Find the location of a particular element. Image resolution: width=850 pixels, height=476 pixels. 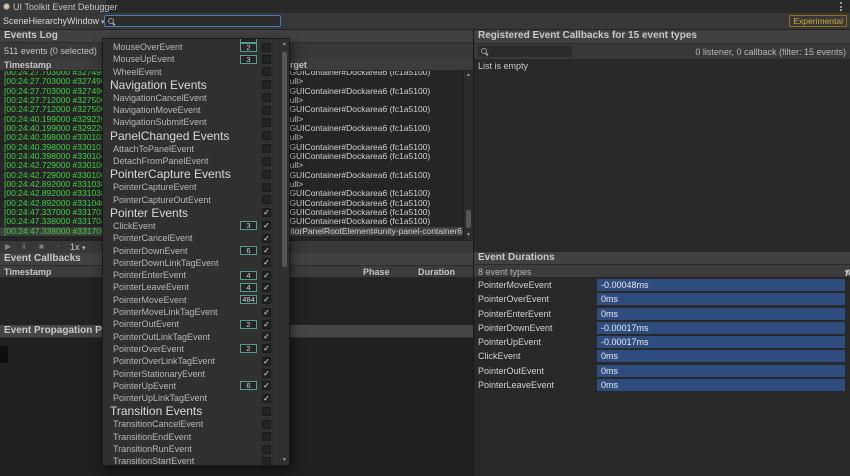

dropdown-scrollbar: ▲ ▼ is located at coordinates (284, 252).